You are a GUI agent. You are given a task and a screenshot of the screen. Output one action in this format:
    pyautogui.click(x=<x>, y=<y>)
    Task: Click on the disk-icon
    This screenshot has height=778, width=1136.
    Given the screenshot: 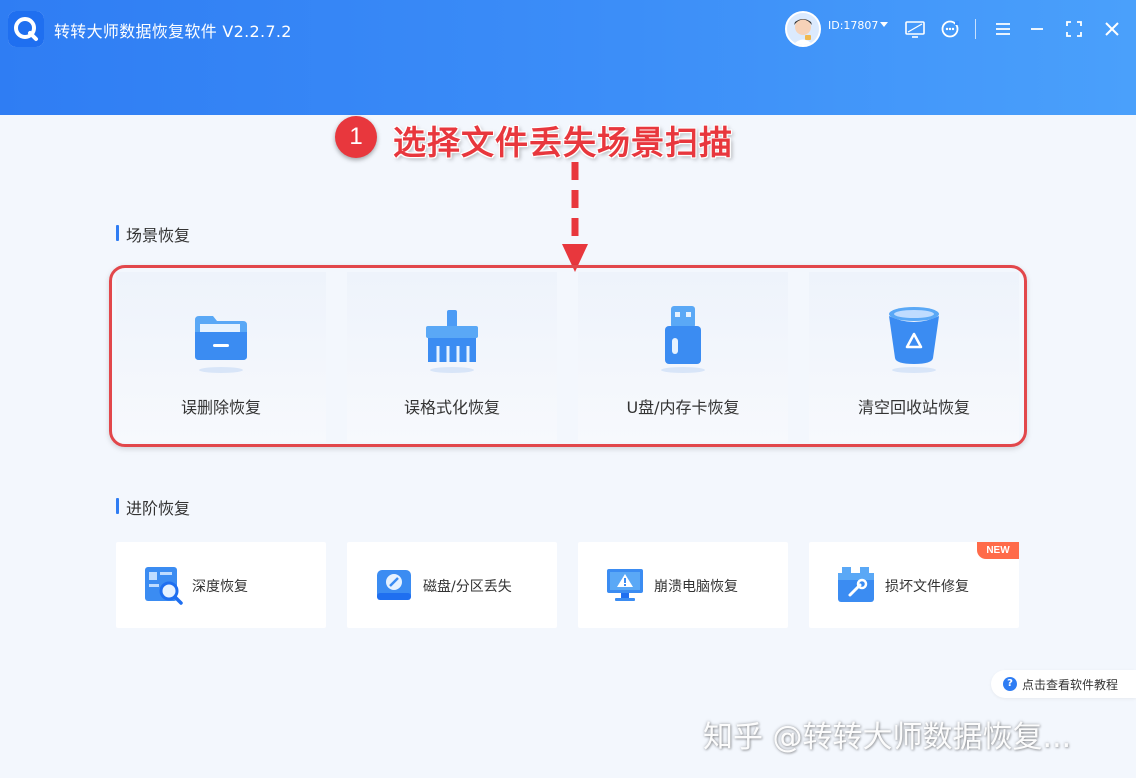 What is the action you would take?
    pyautogui.click(x=394, y=585)
    